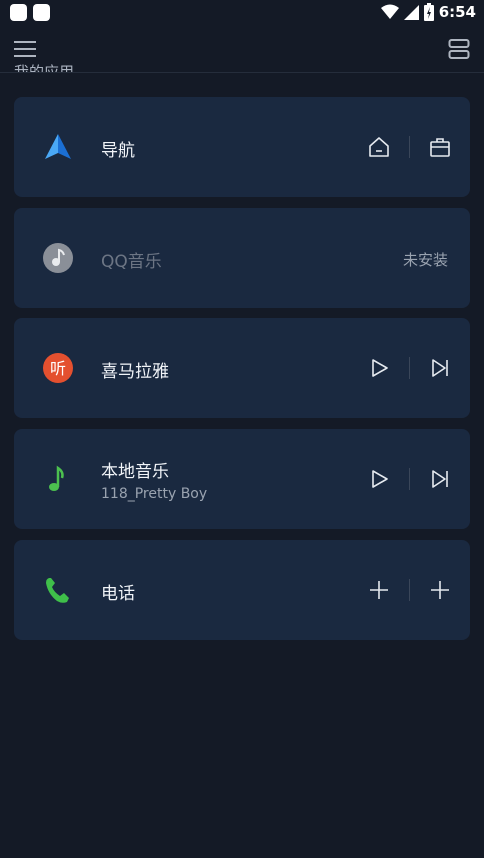  I want to click on phone-icon, so click(57, 590).